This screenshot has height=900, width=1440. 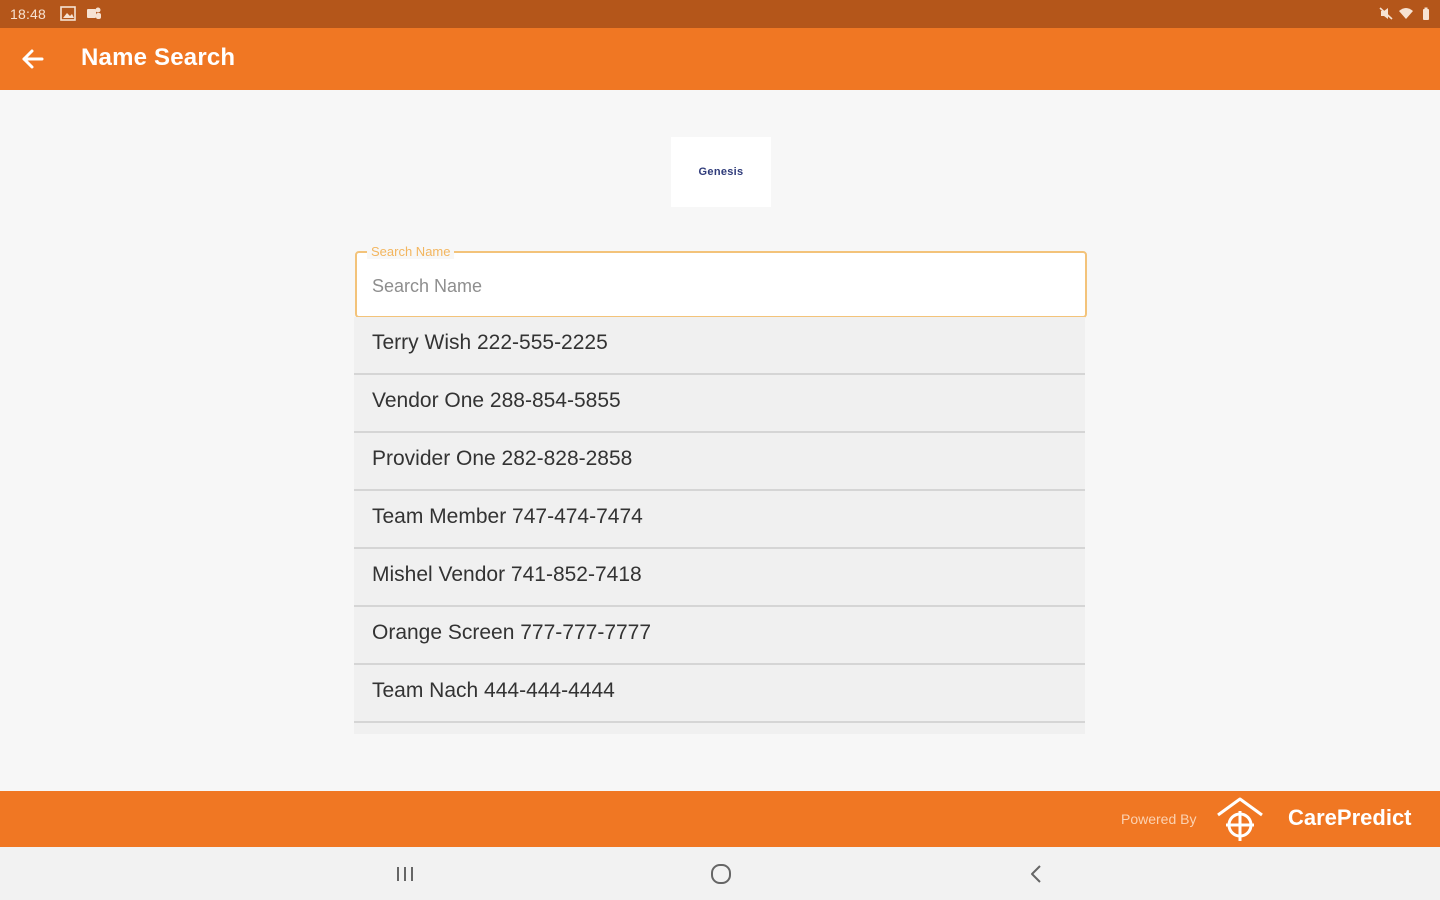 I want to click on wifi-icon, so click(x=1406, y=13).